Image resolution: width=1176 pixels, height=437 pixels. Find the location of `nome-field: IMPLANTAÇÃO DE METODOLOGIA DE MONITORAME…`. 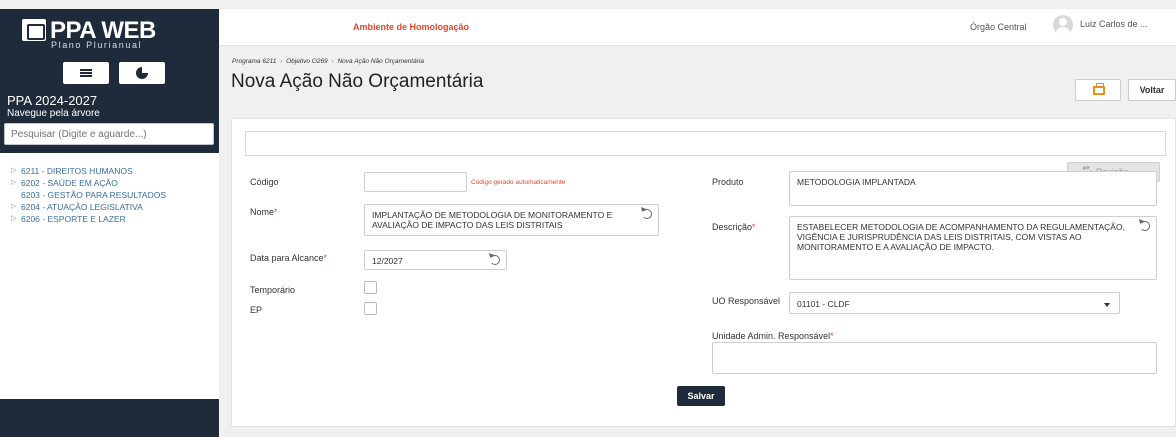

nome-field: IMPLANTAÇÃO DE METODOLOGIA DE MONITORAME… is located at coordinates (511, 220).